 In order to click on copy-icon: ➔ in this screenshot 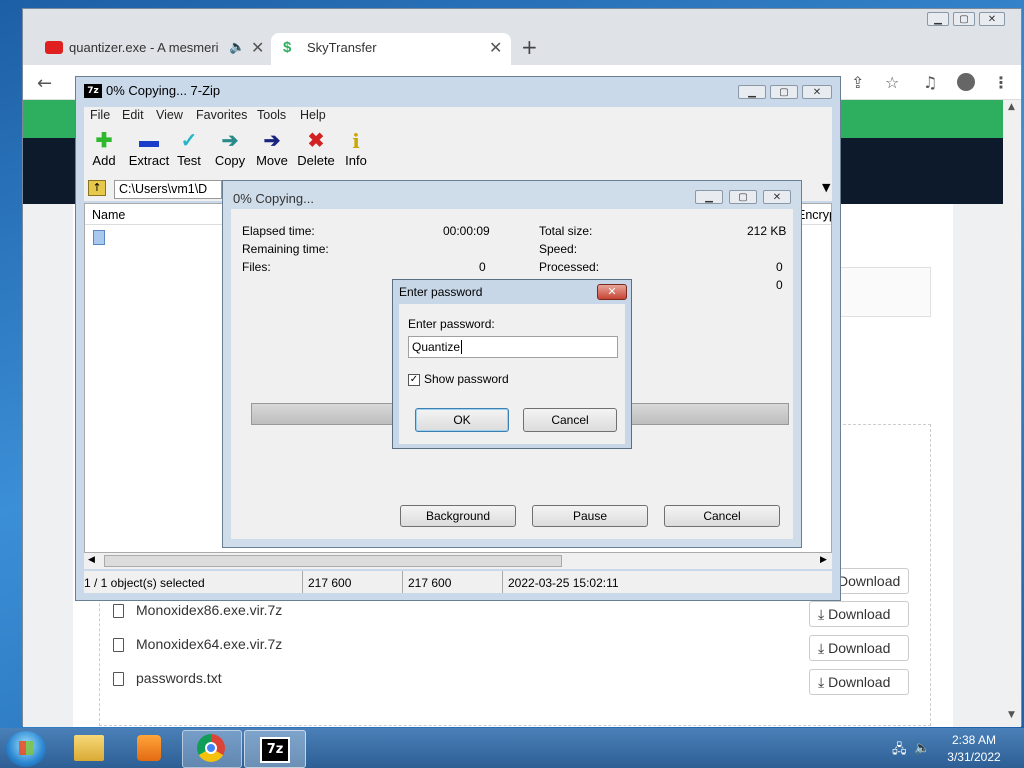, I will do `click(230, 141)`.